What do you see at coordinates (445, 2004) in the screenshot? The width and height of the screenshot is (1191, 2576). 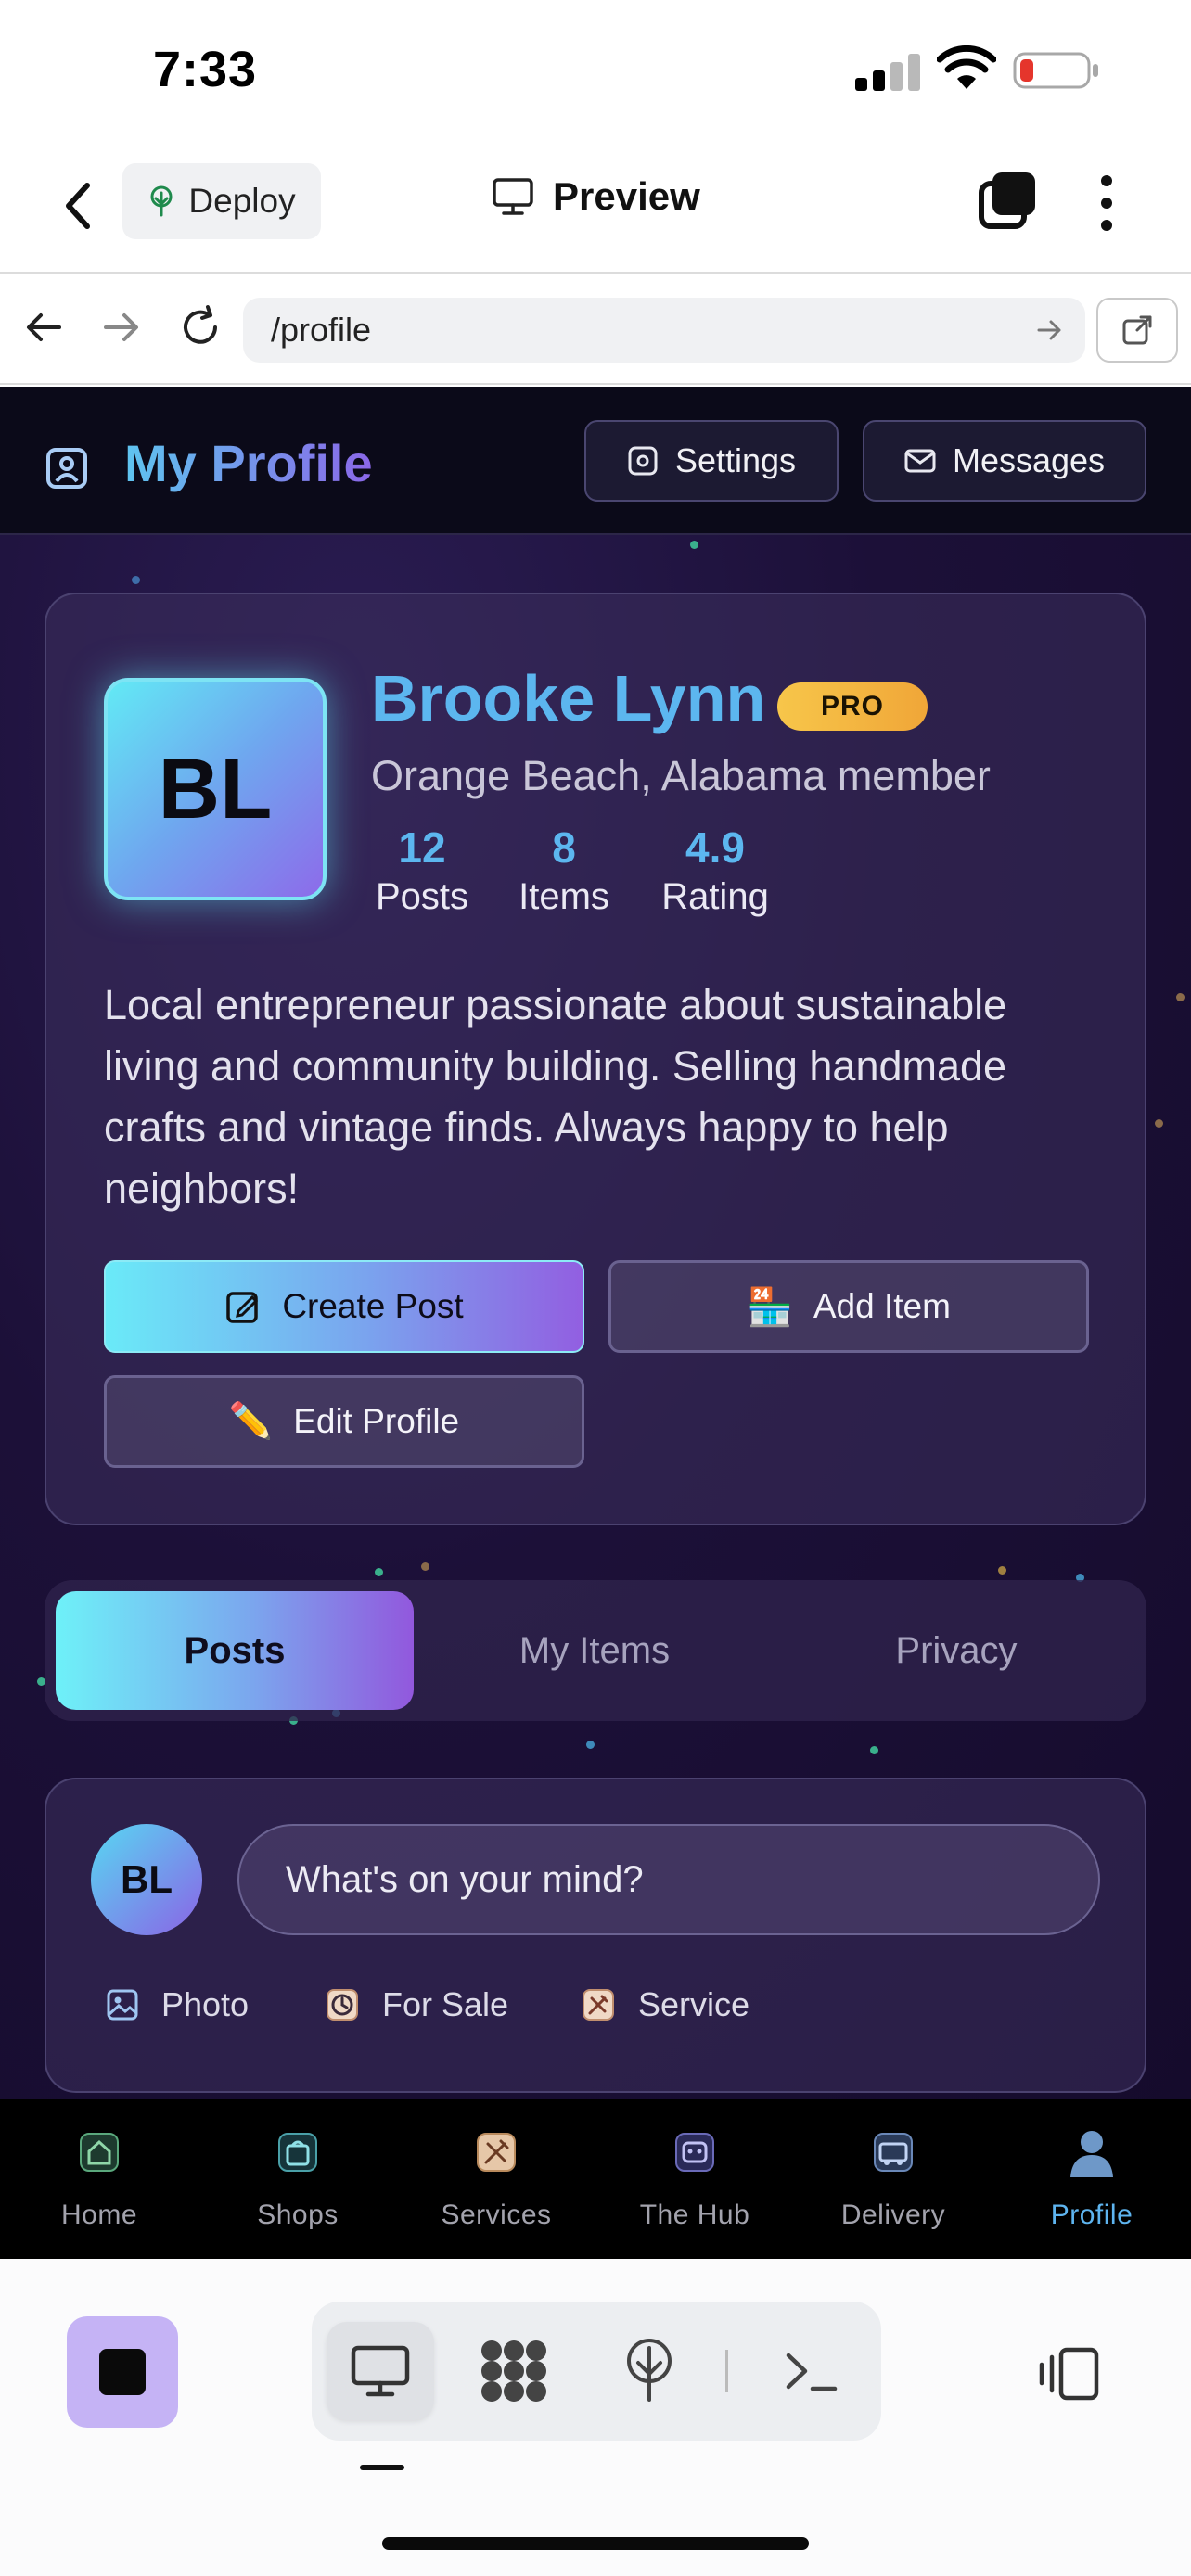 I see `for-sale-label: For Sale` at bounding box center [445, 2004].